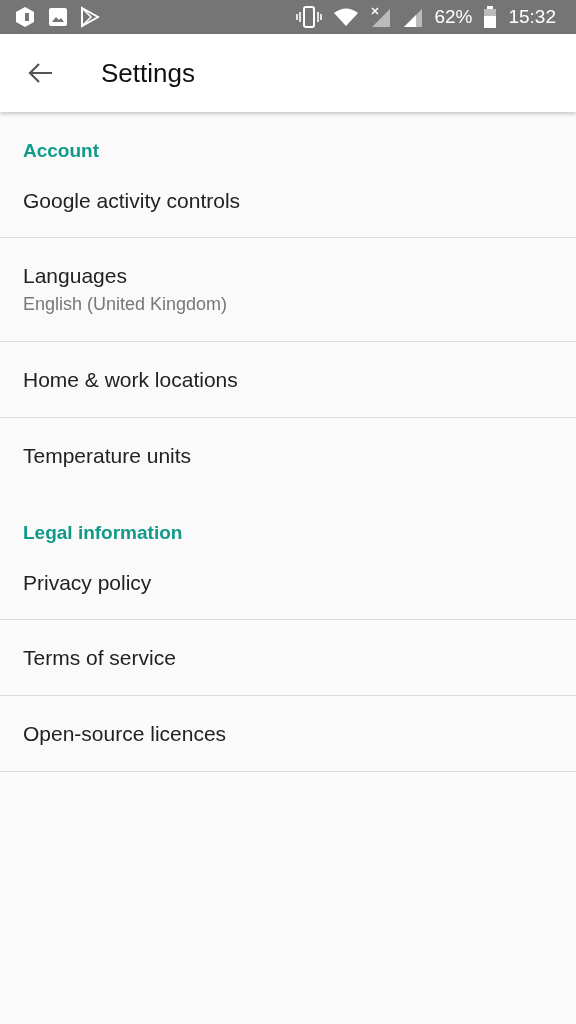  Describe the element at coordinates (288, 379) in the screenshot. I see `setting-item: Home & work locations` at that location.